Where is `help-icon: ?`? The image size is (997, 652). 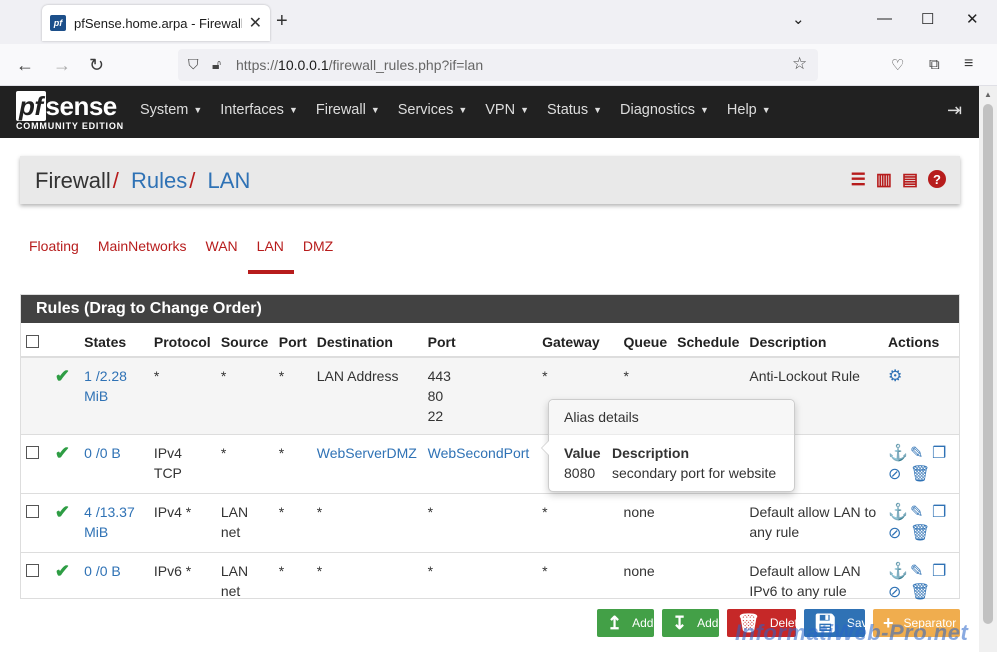 help-icon: ? is located at coordinates (937, 179).